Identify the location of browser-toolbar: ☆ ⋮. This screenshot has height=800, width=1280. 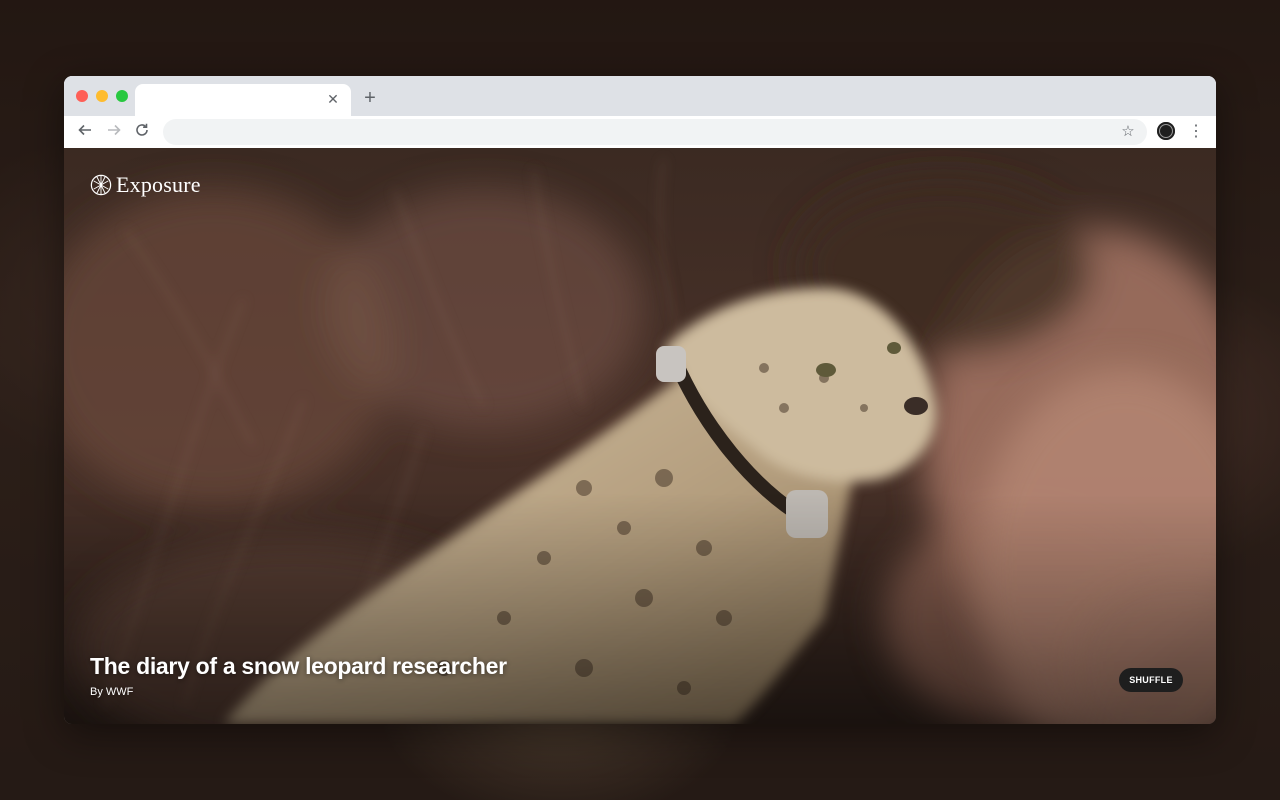
(640, 132).